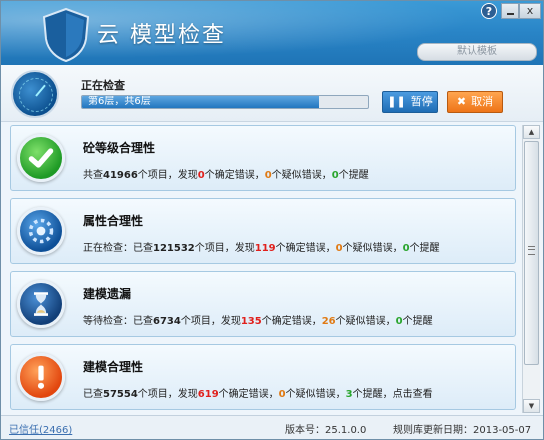  Describe the element at coordinates (41, 377) in the screenshot. I see `warning-icon` at that location.